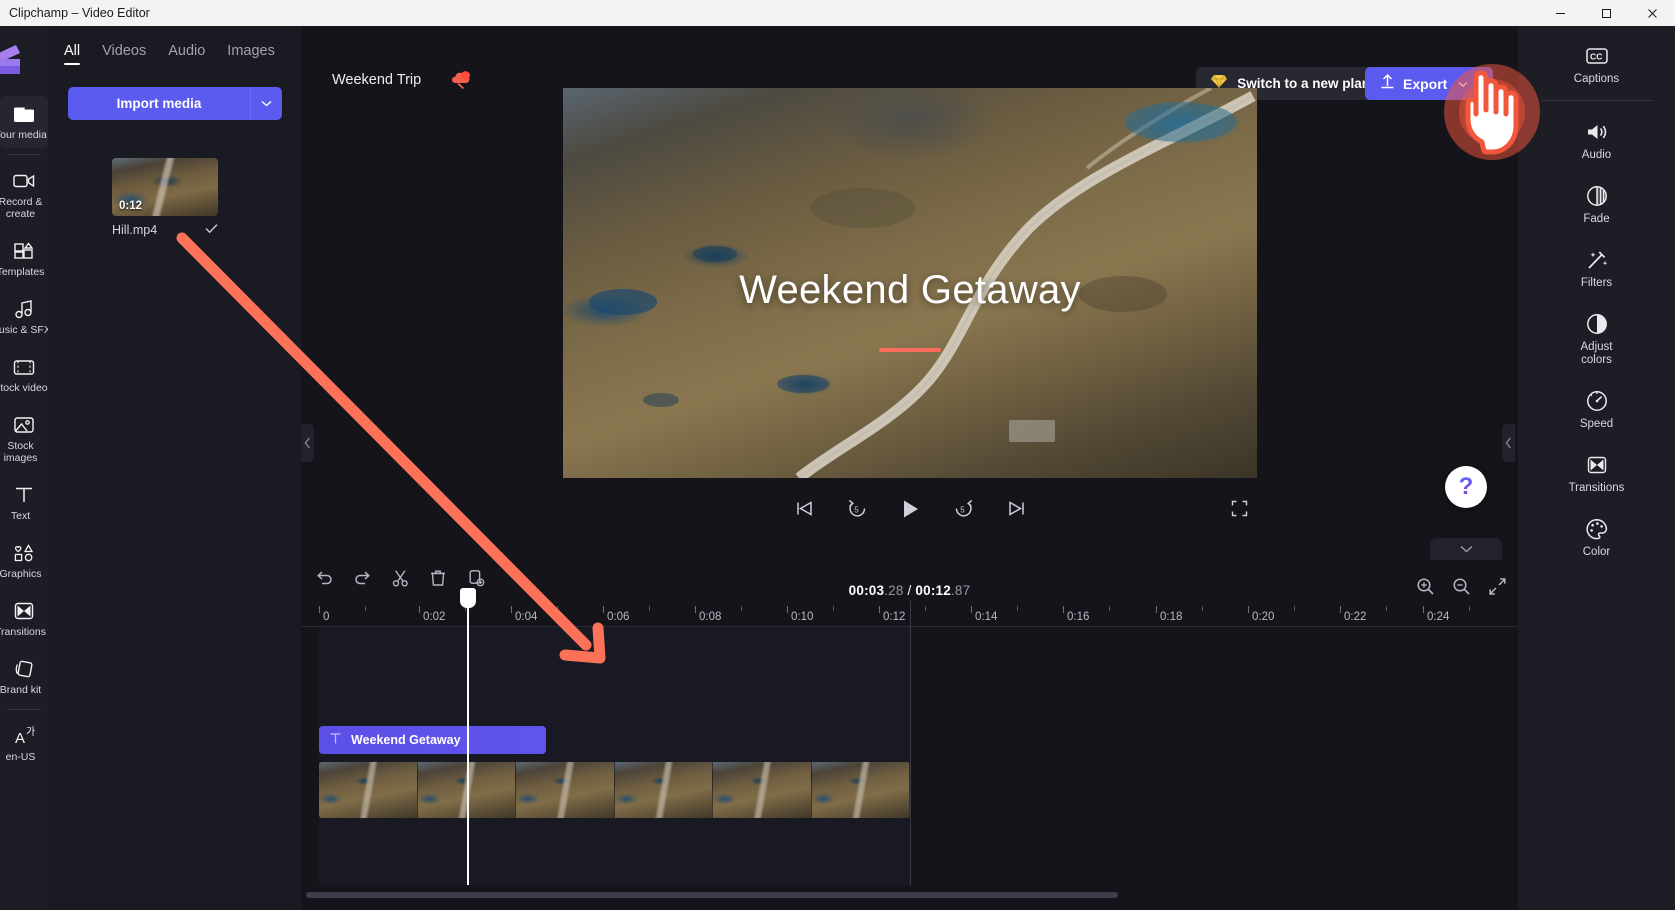 This screenshot has height=910, width=1675. Describe the element at coordinates (186, 54) in the screenshot. I see `tab-audio: Audio` at that location.